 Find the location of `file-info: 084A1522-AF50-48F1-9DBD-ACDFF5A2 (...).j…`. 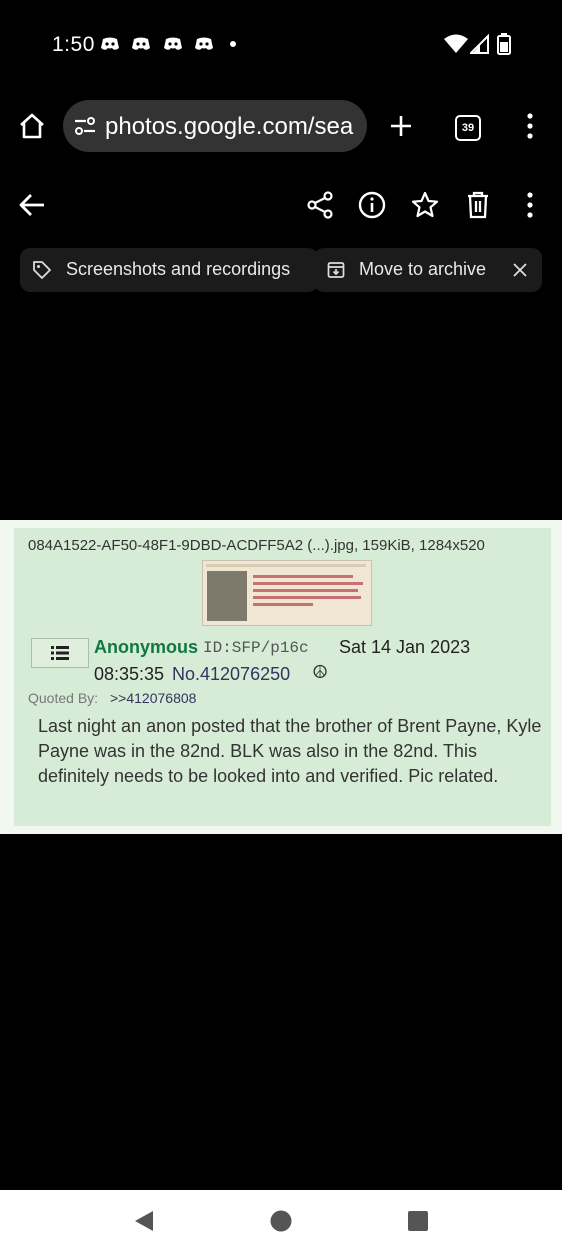

file-info: 084A1522-AF50-48F1-9DBD-ACDFF5A2 (...).j… is located at coordinates (256, 545).